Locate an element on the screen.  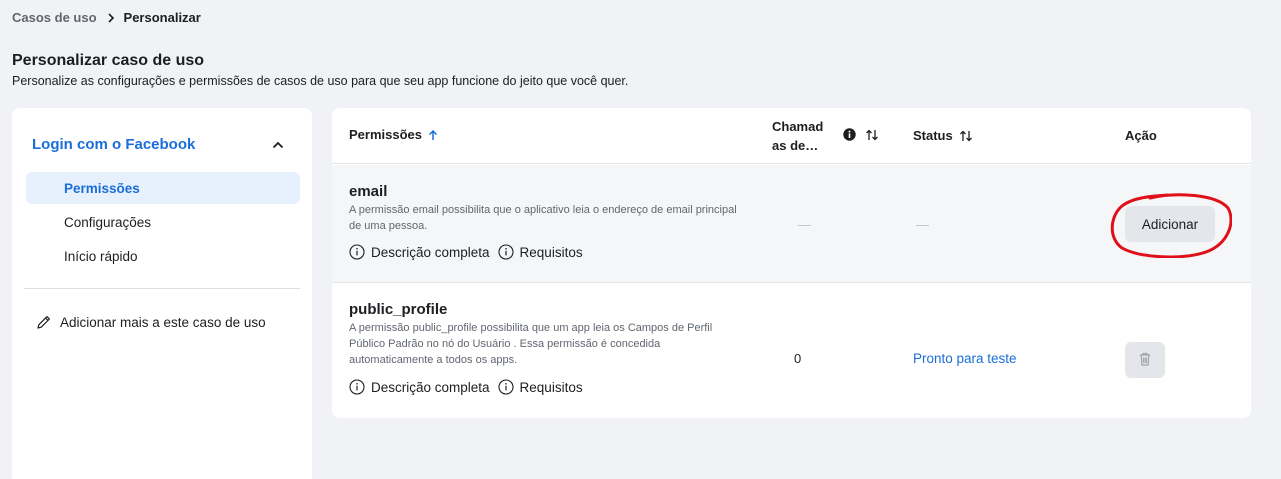
sidebar-divider is located at coordinates (162, 288).